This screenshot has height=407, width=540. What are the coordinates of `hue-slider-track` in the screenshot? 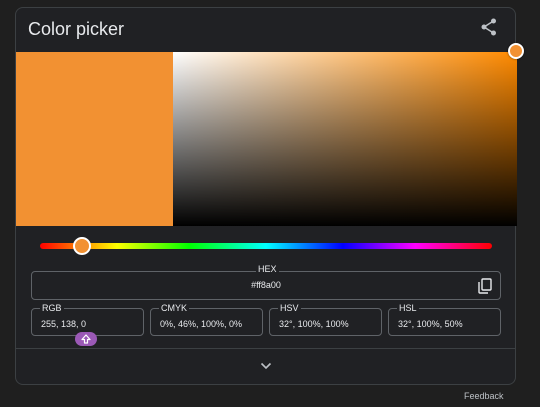 It's located at (266, 246).